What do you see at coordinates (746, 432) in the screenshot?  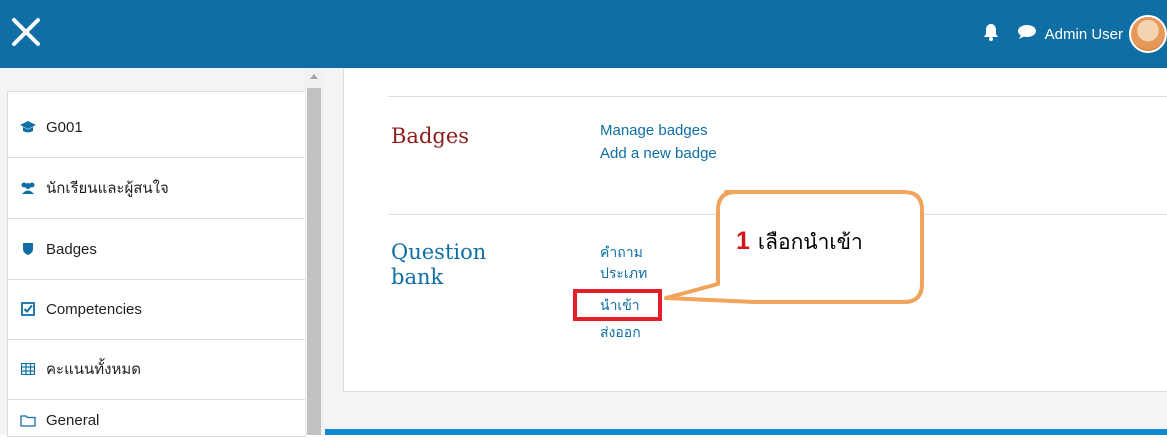 I see `bottom-accent-bar` at bounding box center [746, 432].